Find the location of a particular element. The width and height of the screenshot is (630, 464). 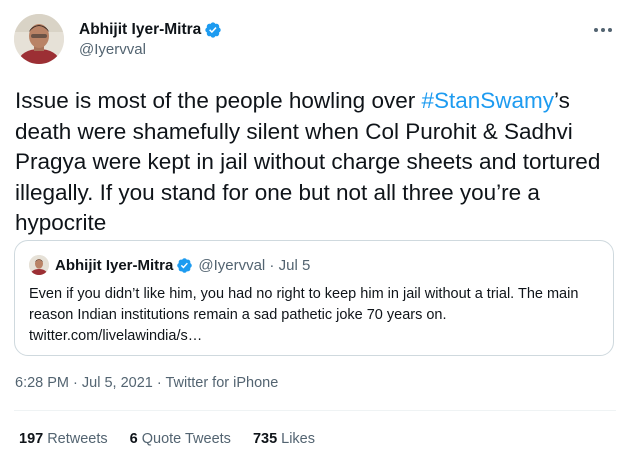

quote-tweets-stat: 6 Quote Tweets is located at coordinates (180, 439).